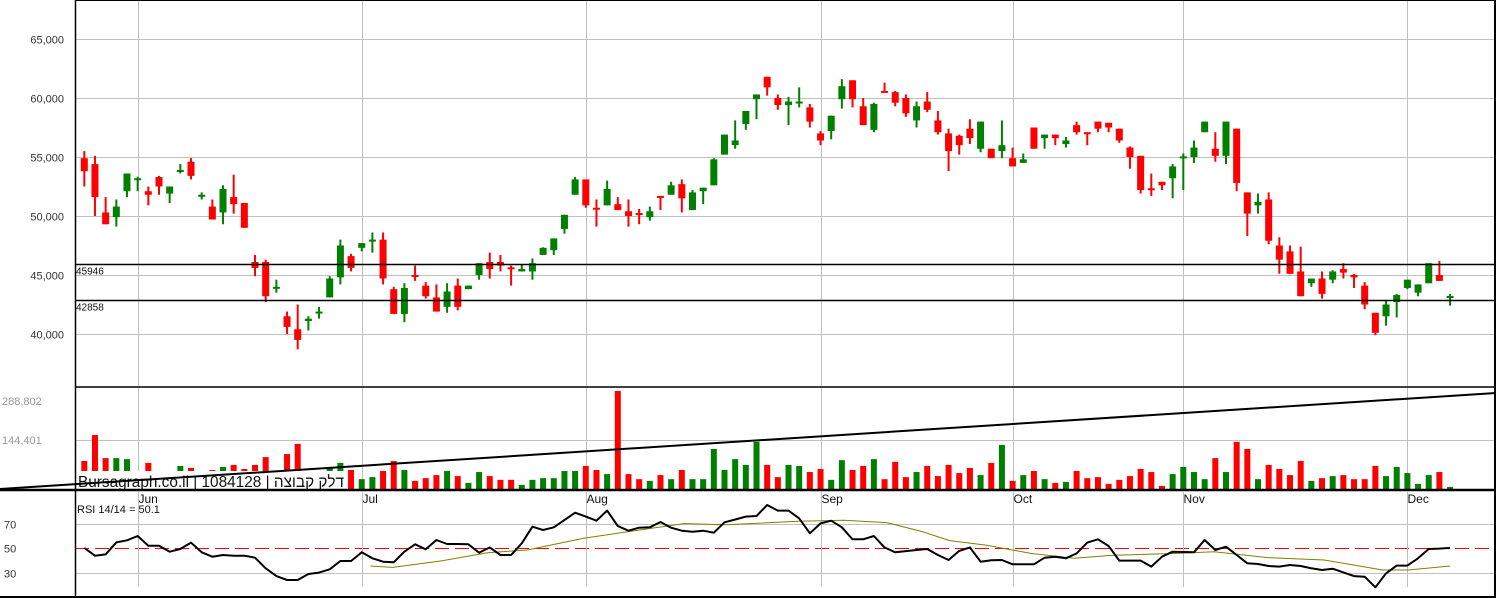 The width and height of the screenshot is (1496, 598). I want to click on month-label: Oct, so click(1023, 499).